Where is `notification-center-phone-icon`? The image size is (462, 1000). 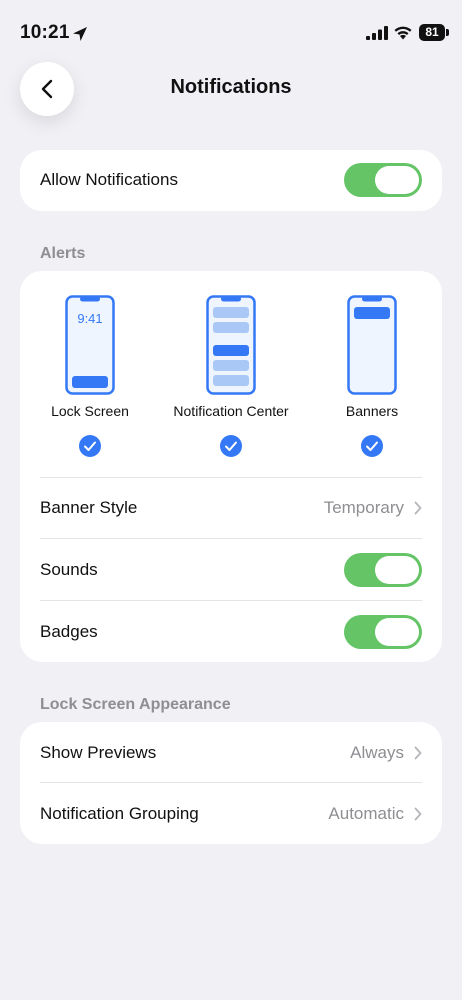 notification-center-phone-icon is located at coordinates (231, 345).